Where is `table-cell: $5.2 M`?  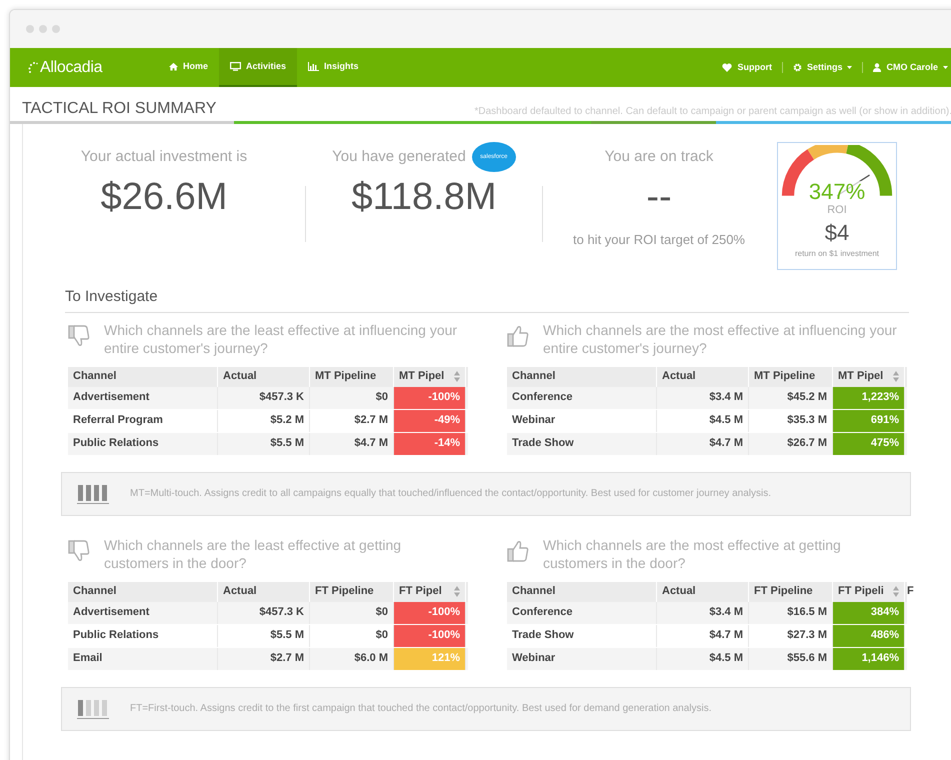 table-cell: $5.2 M is located at coordinates (264, 421).